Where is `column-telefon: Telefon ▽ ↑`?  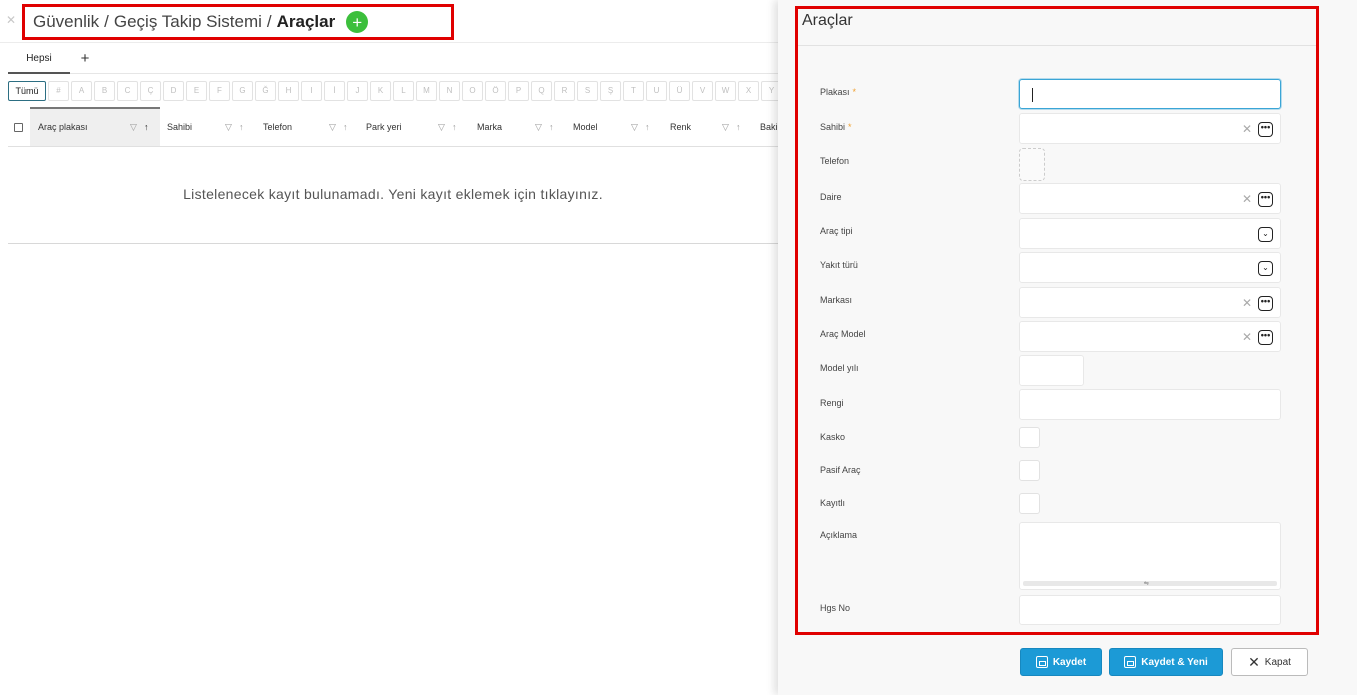
column-telefon: Telefon ▽ ↑ is located at coordinates (310, 126).